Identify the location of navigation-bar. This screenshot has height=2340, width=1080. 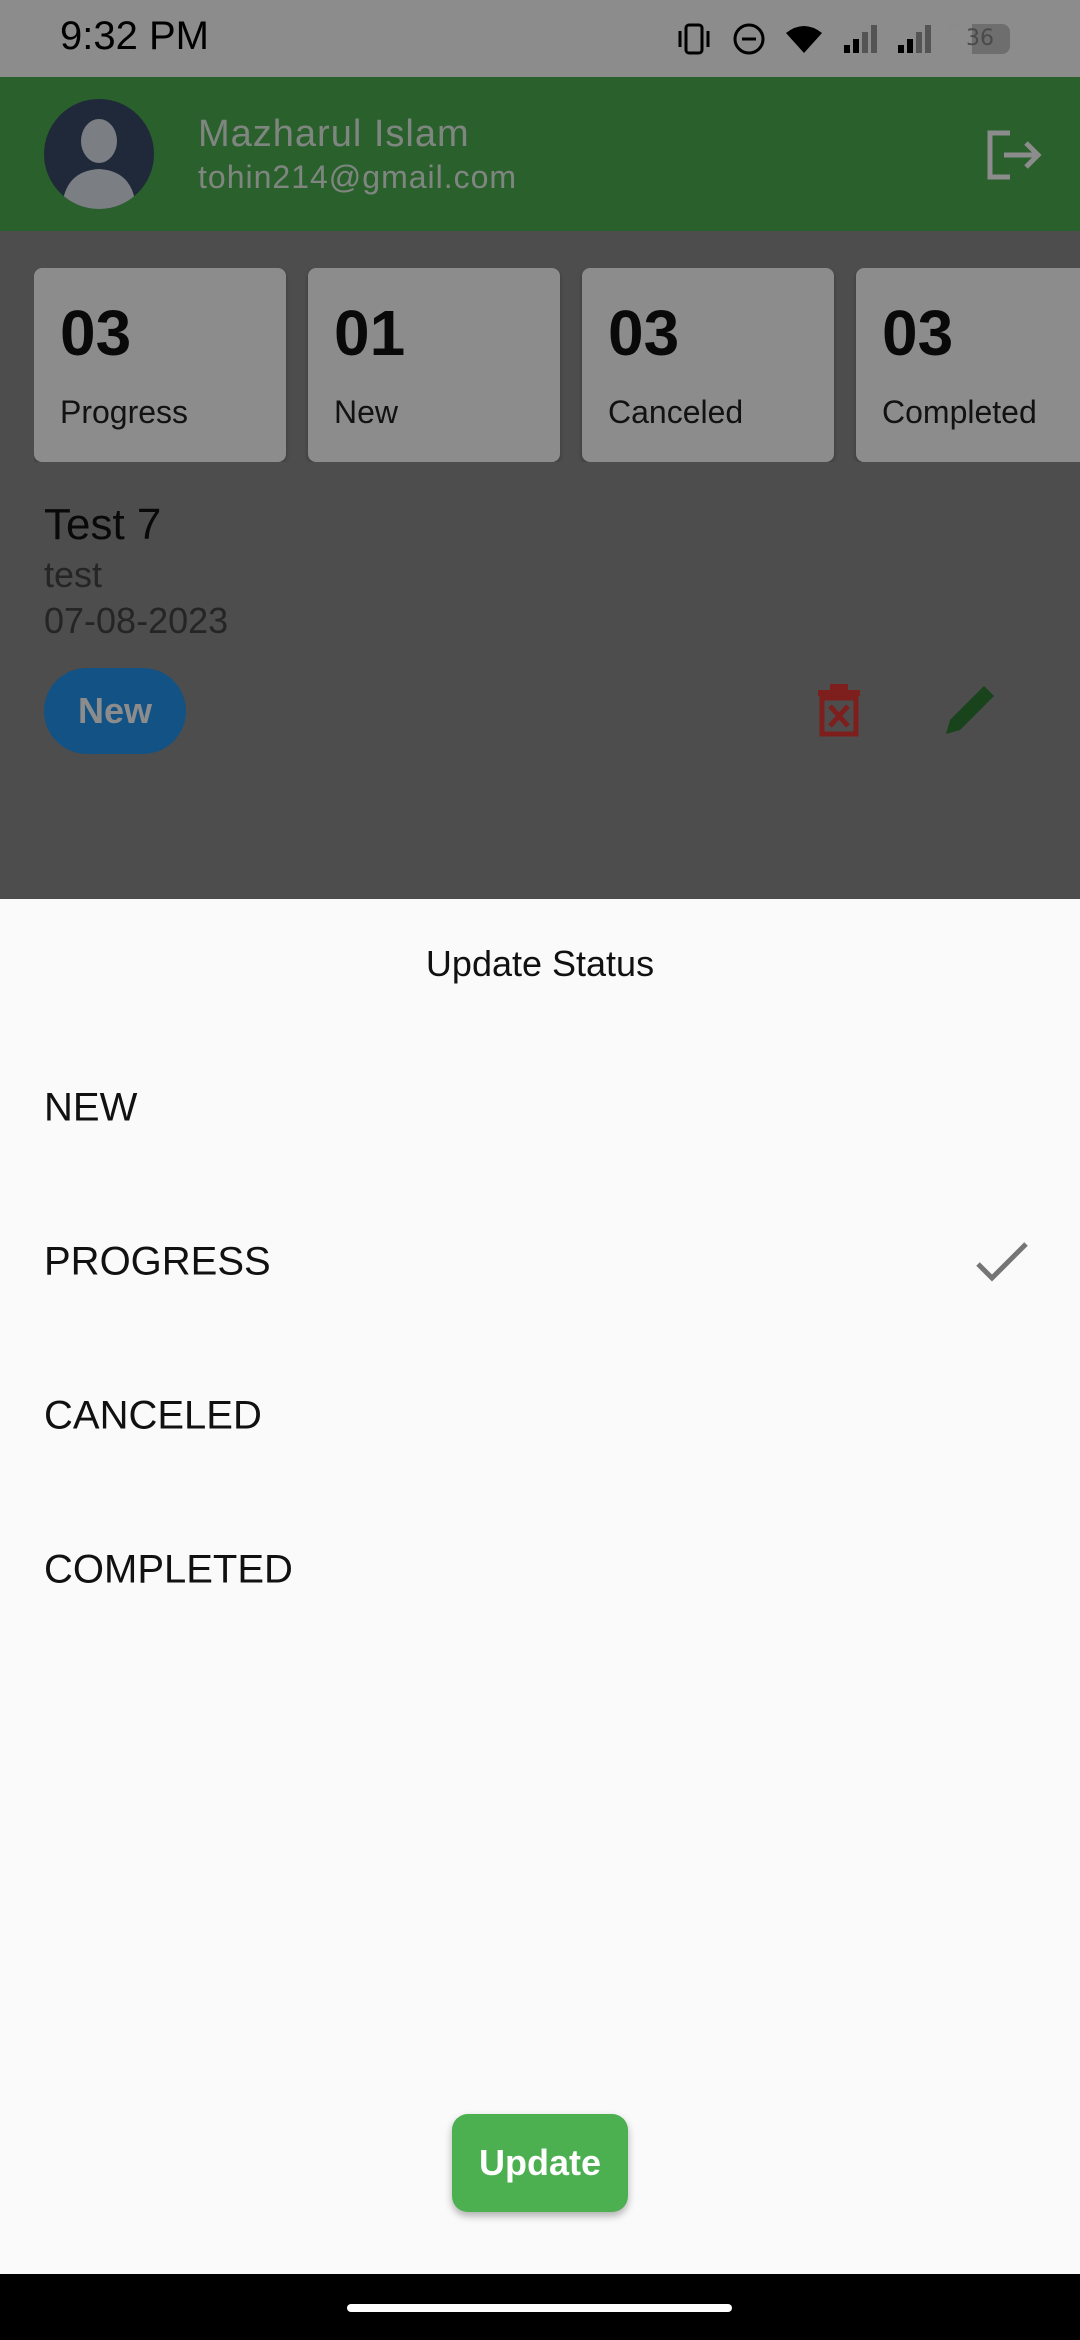
(540, 2307).